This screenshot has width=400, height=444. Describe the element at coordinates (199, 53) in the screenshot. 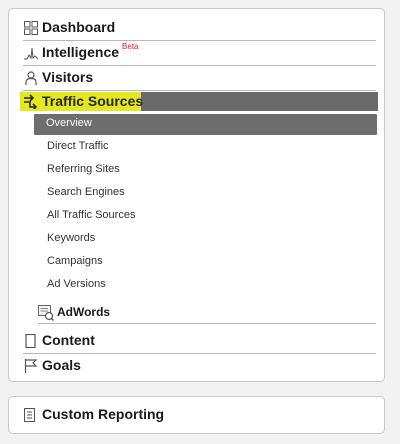

I see `nav-intelligence: Intelligence Beta` at that location.